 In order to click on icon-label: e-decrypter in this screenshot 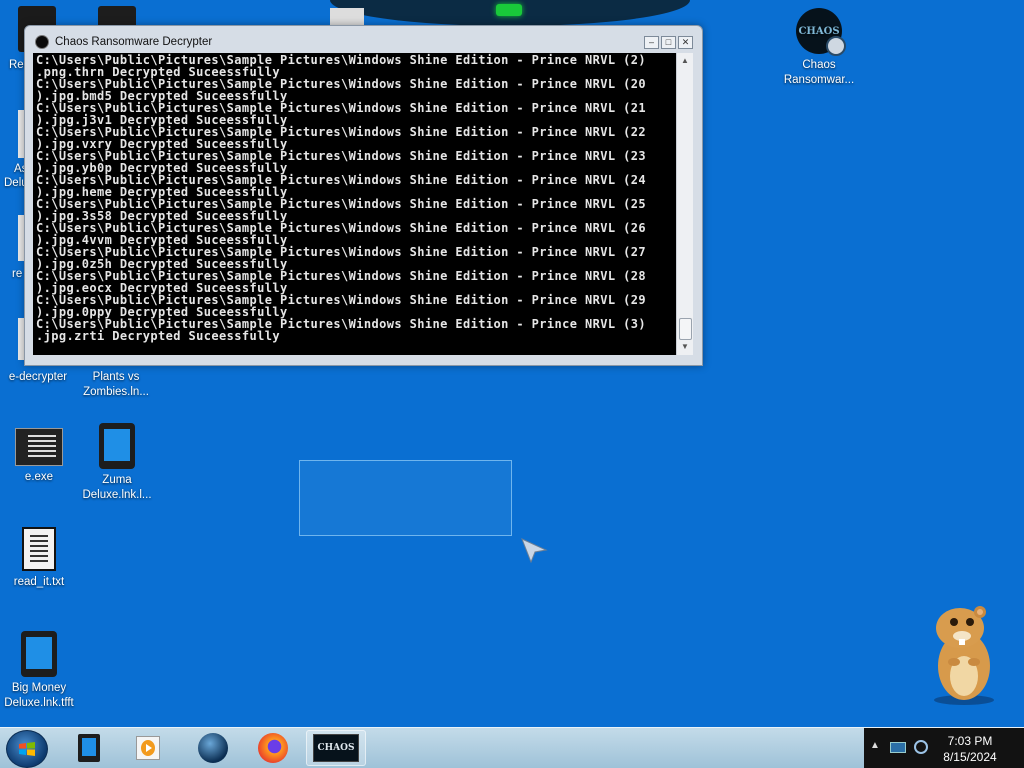, I will do `click(38, 377)`.